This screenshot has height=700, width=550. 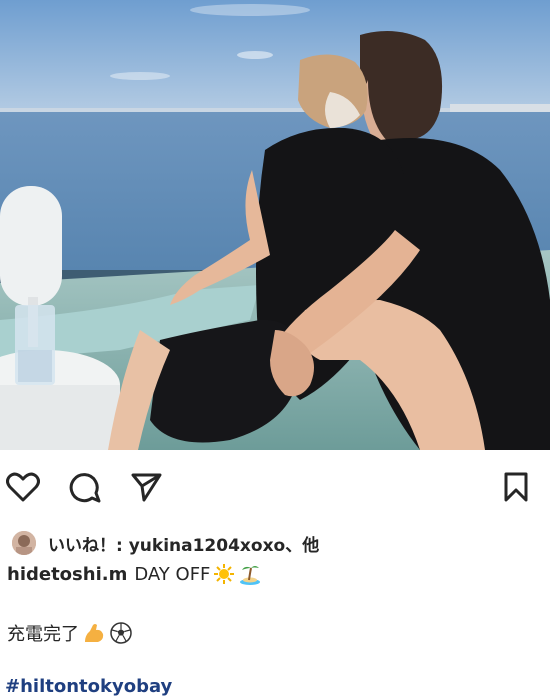 What do you see at coordinates (121, 633) in the screenshot?
I see `soccer-ball-emoji` at bounding box center [121, 633].